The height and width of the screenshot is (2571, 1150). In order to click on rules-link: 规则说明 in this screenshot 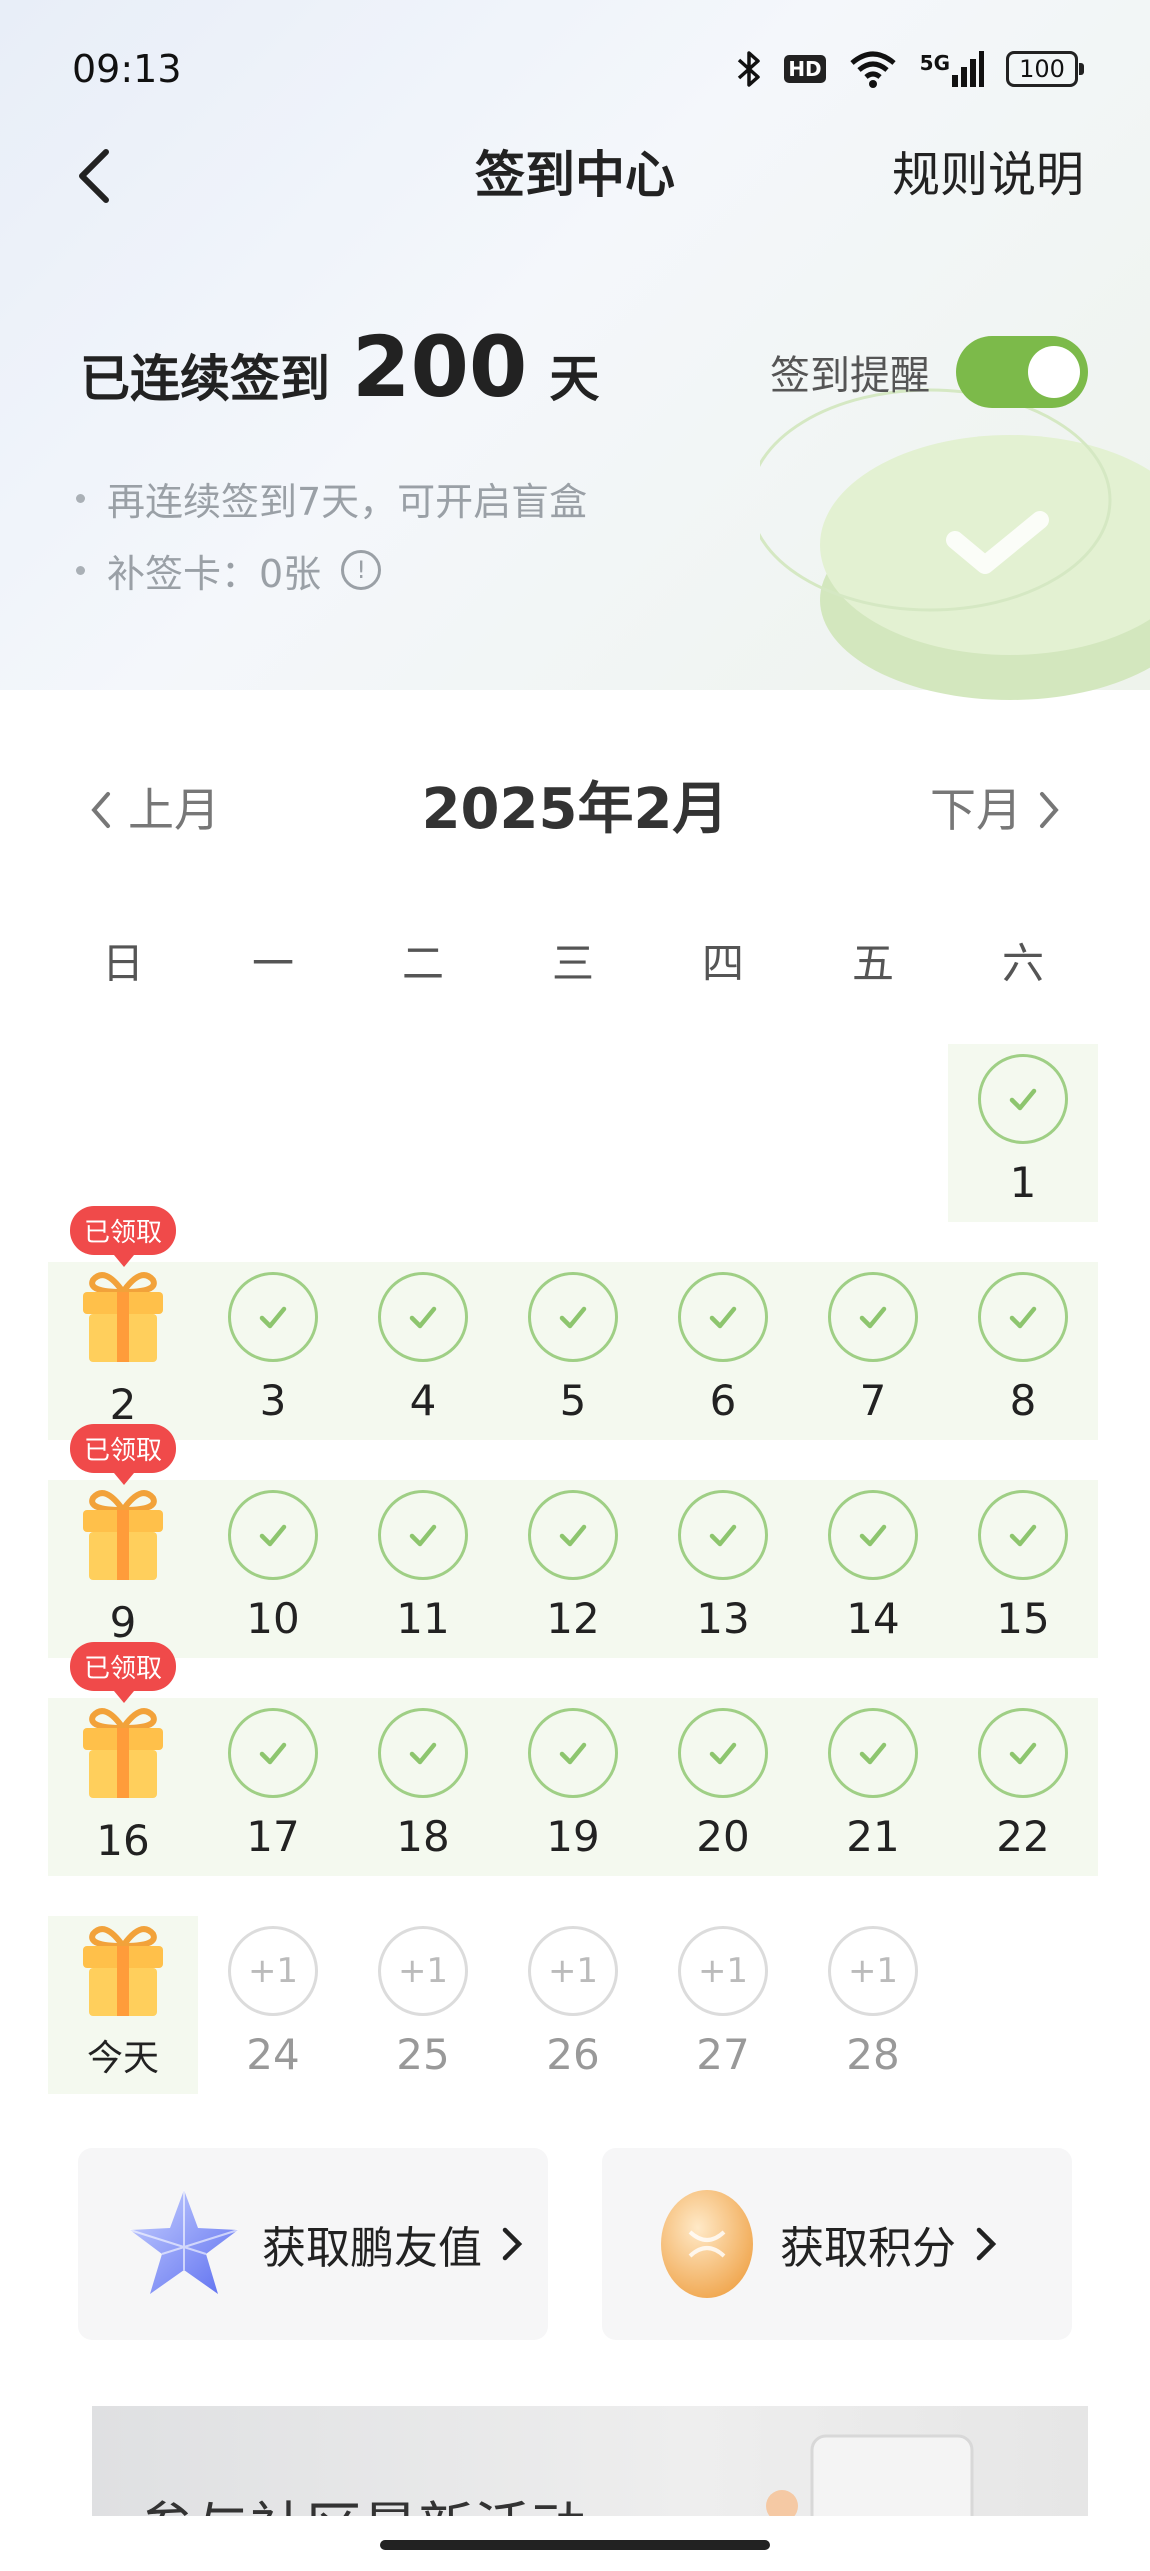, I will do `click(988, 175)`.